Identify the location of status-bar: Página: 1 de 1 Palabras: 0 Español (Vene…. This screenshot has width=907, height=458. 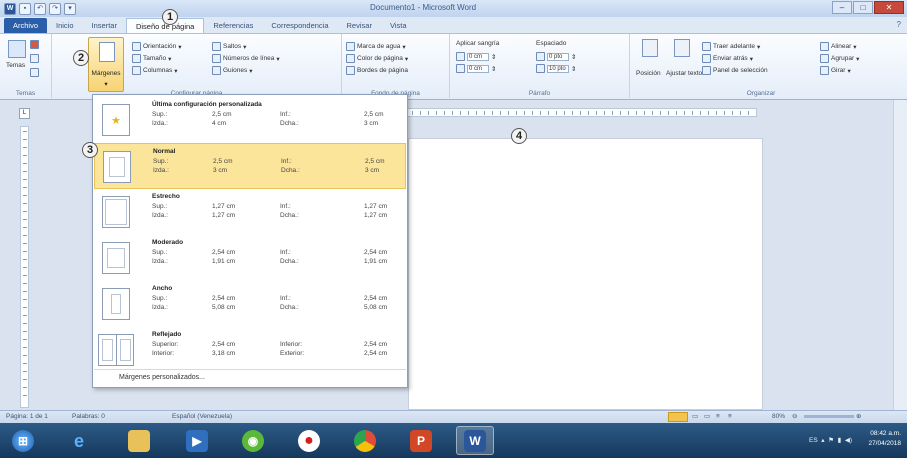
(453, 416).